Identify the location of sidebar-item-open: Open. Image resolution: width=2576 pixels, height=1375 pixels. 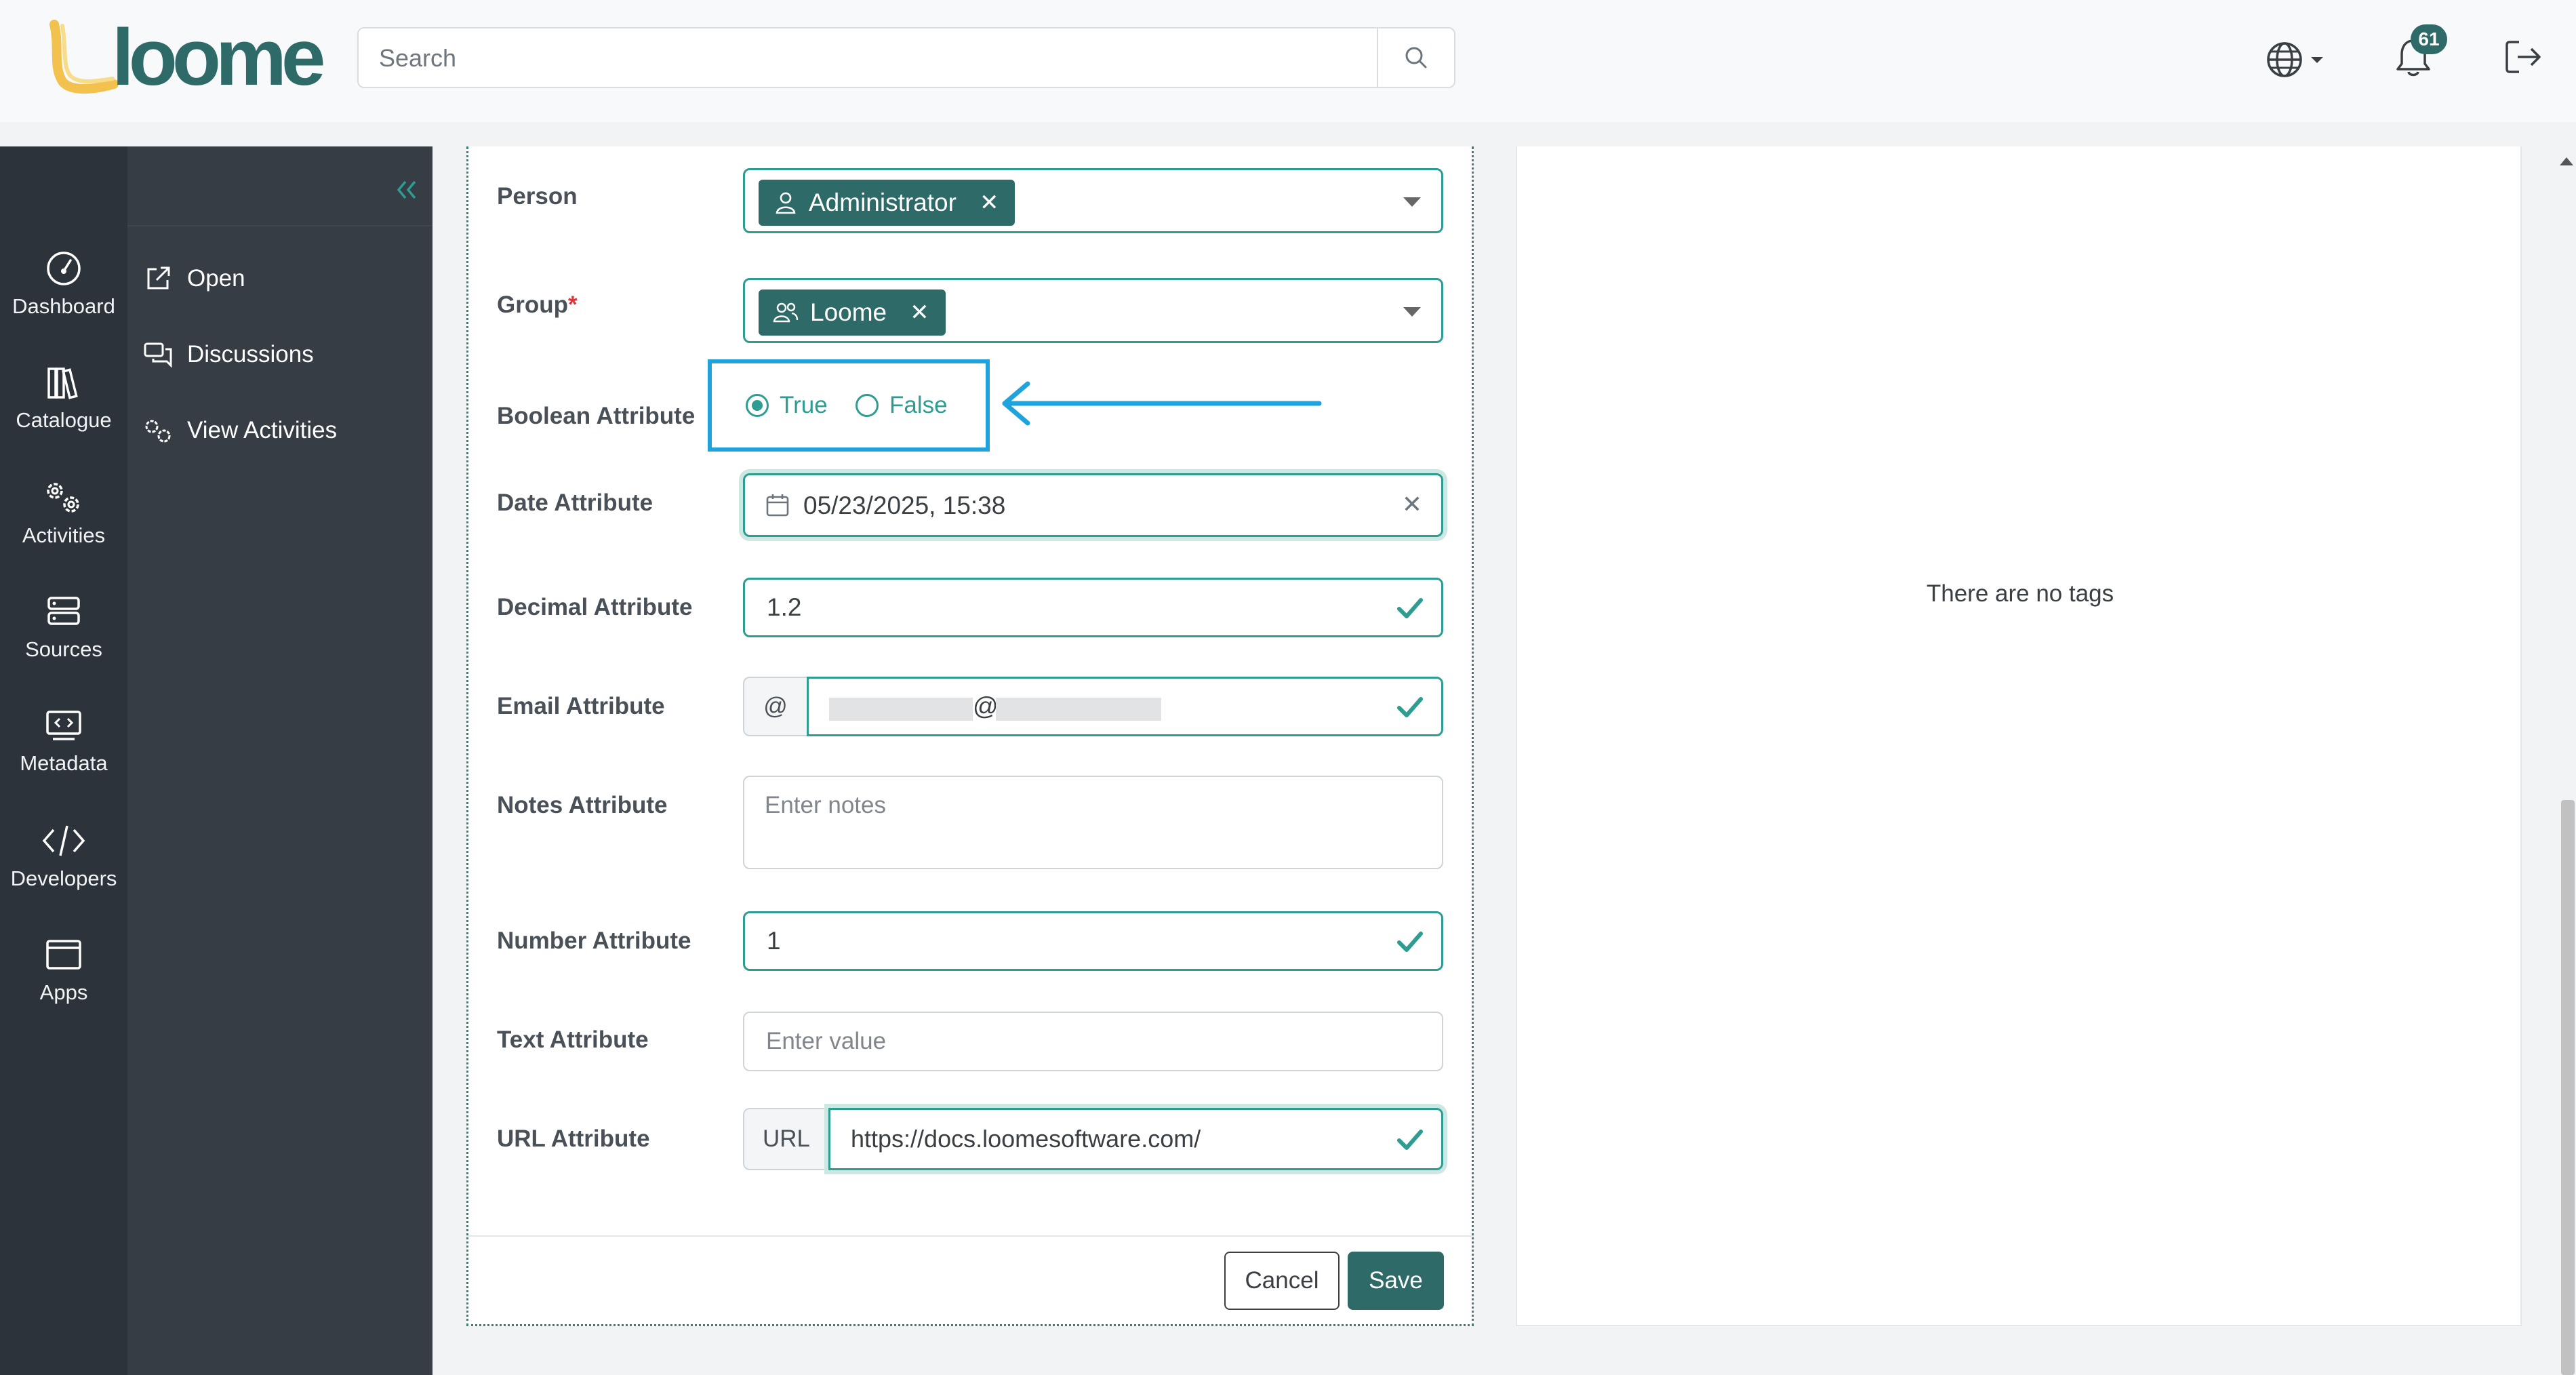
(193, 278).